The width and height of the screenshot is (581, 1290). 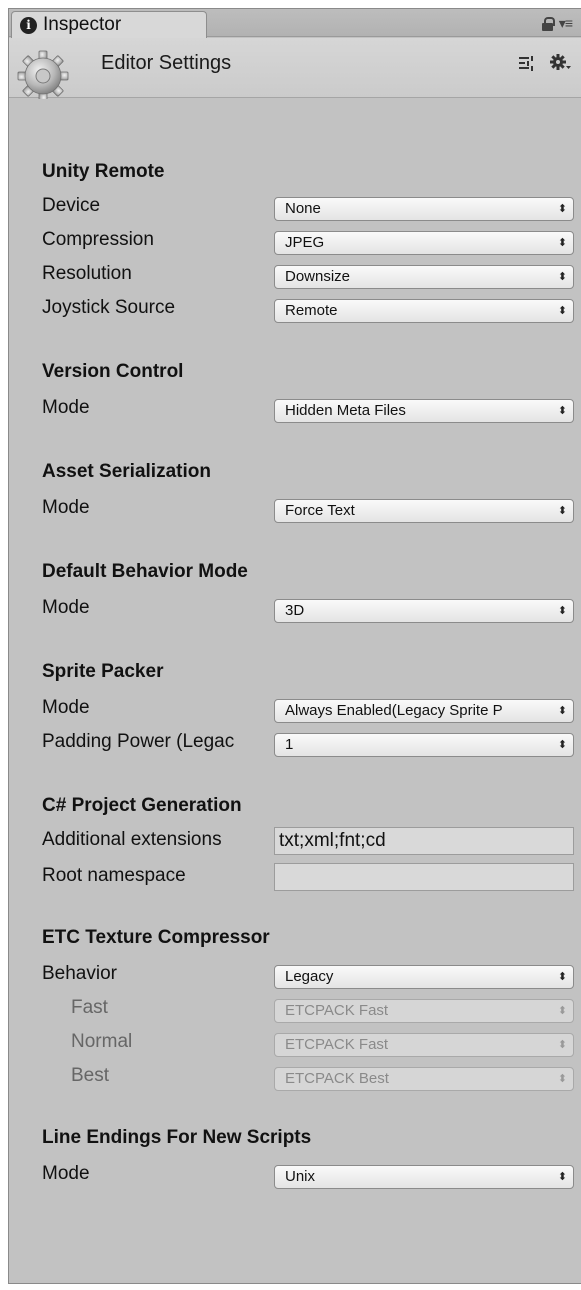 I want to click on header-title: Editor Settings, so click(x=166, y=63).